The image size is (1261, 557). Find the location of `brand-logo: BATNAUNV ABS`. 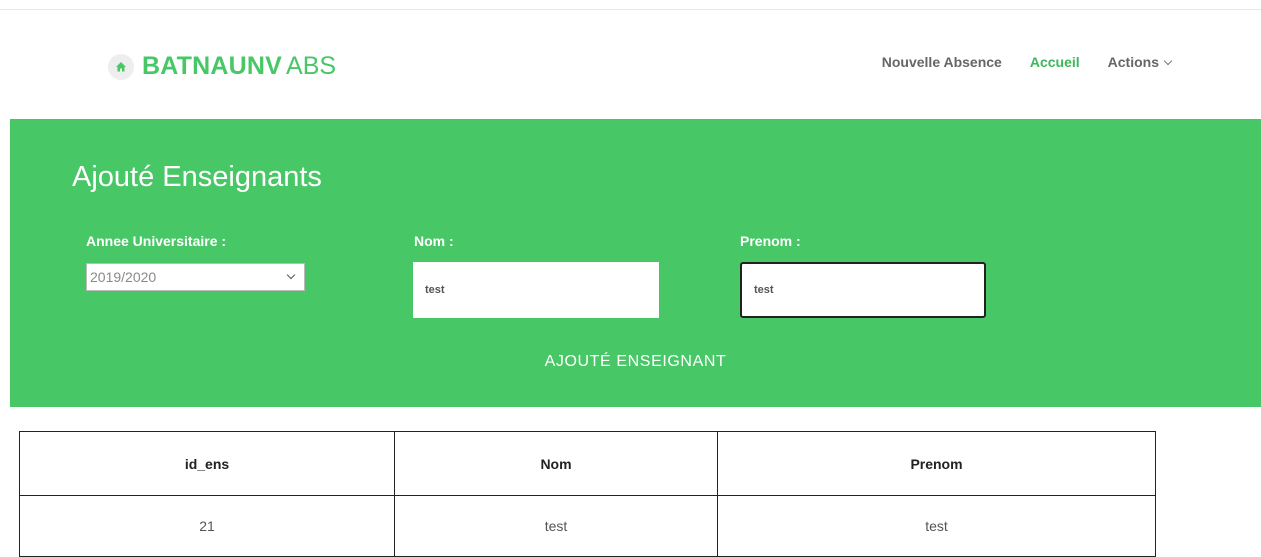

brand-logo: BATNAUNV ABS is located at coordinates (222, 66).